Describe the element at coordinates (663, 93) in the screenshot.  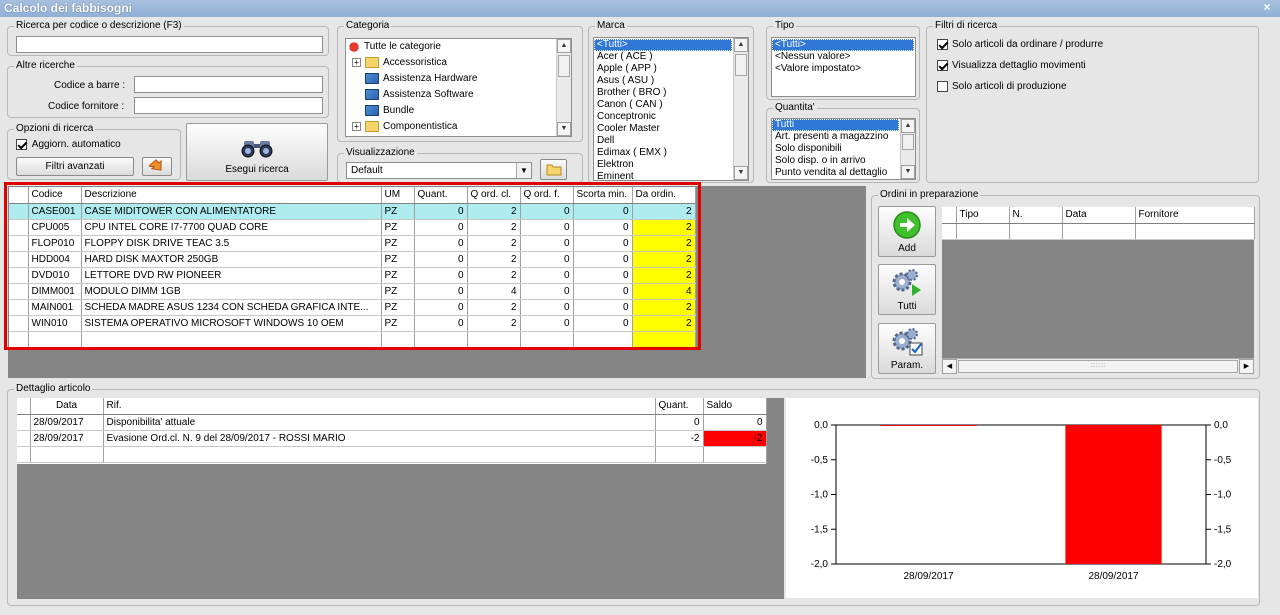
I see `list-item: Brother ( BRO )` at that location.